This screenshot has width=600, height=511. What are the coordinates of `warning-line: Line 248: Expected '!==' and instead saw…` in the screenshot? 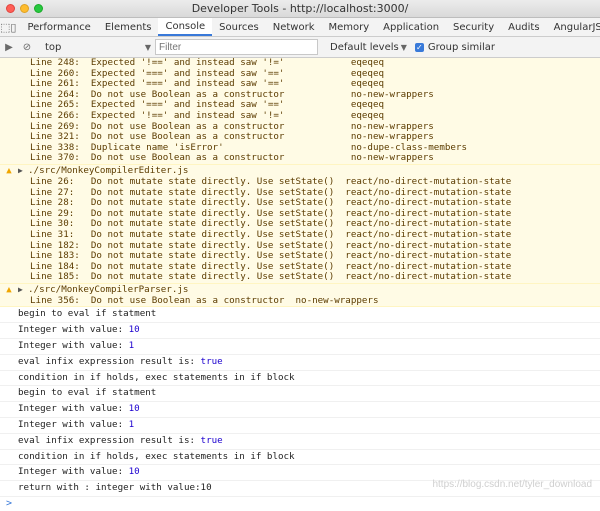 It's located at (300, 63).